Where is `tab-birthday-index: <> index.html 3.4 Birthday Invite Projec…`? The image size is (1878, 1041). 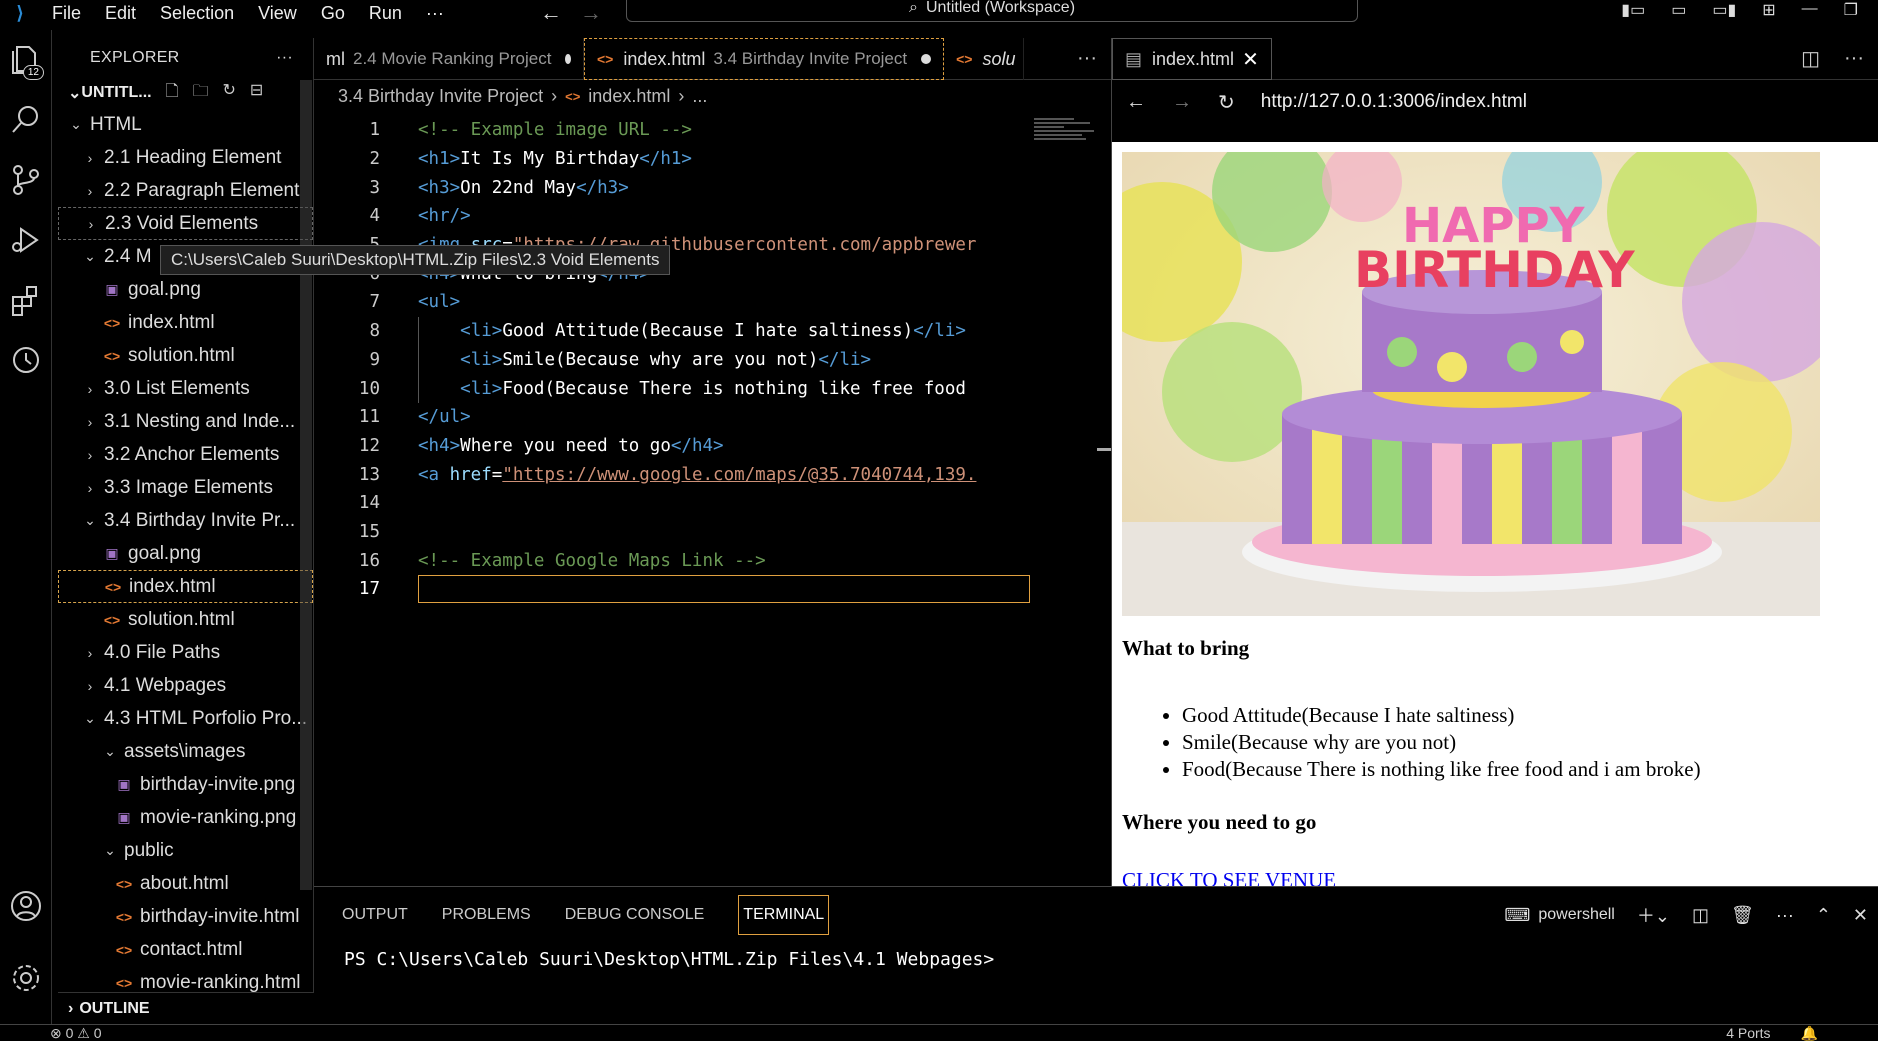
tab-birthday-index: <> index.html 3.4 Birthday Invite Projec… is located at coordinates (764, 59).